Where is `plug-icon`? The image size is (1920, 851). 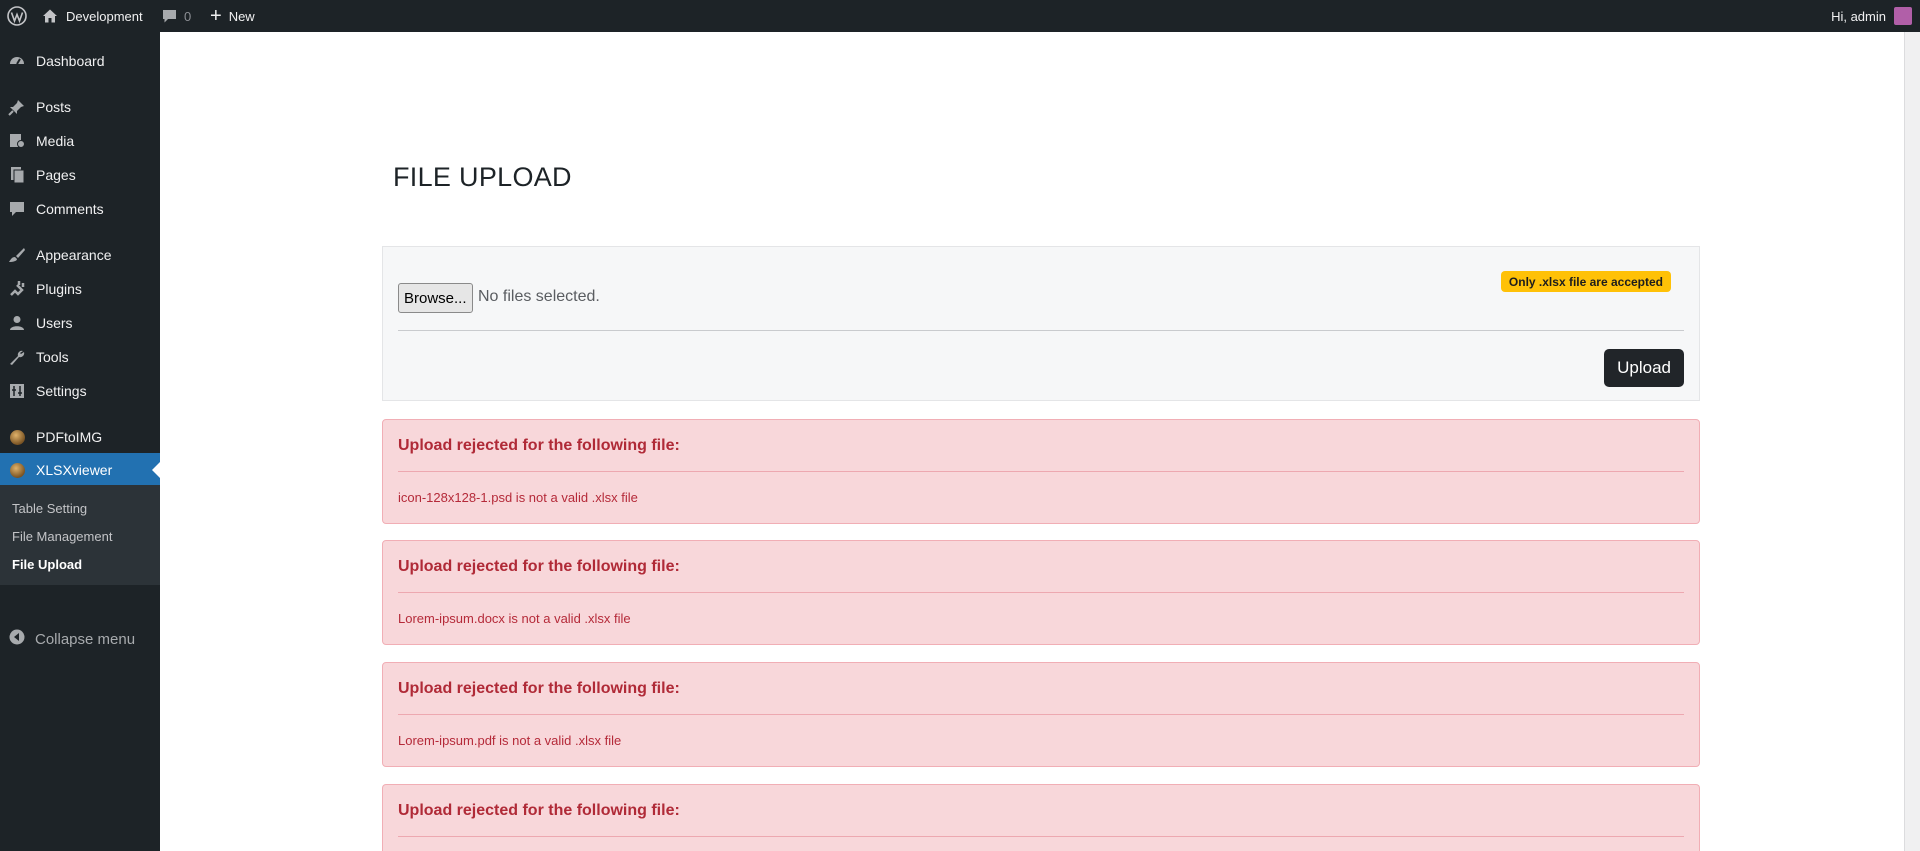 plug-icon is located at coordinates (17, 289).